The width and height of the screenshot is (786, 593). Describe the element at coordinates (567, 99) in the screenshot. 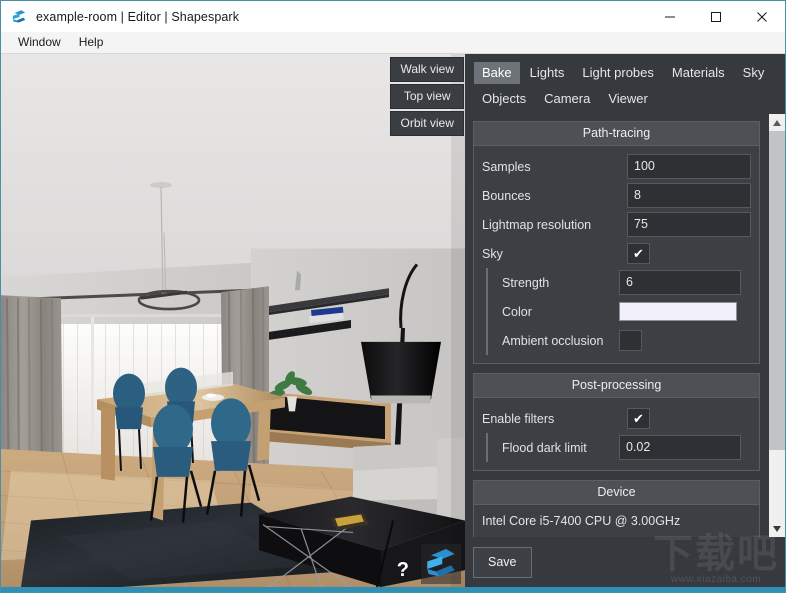

I see `tab-camera: Camera` at that location.